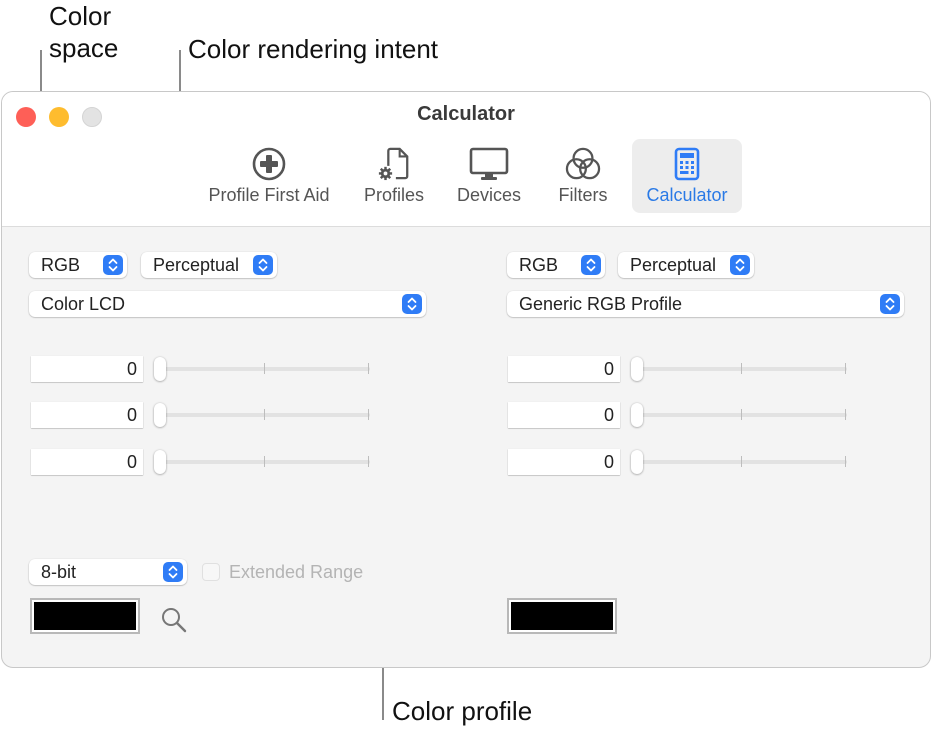  I want to click on tab-label: Filters, so click(583, 195).